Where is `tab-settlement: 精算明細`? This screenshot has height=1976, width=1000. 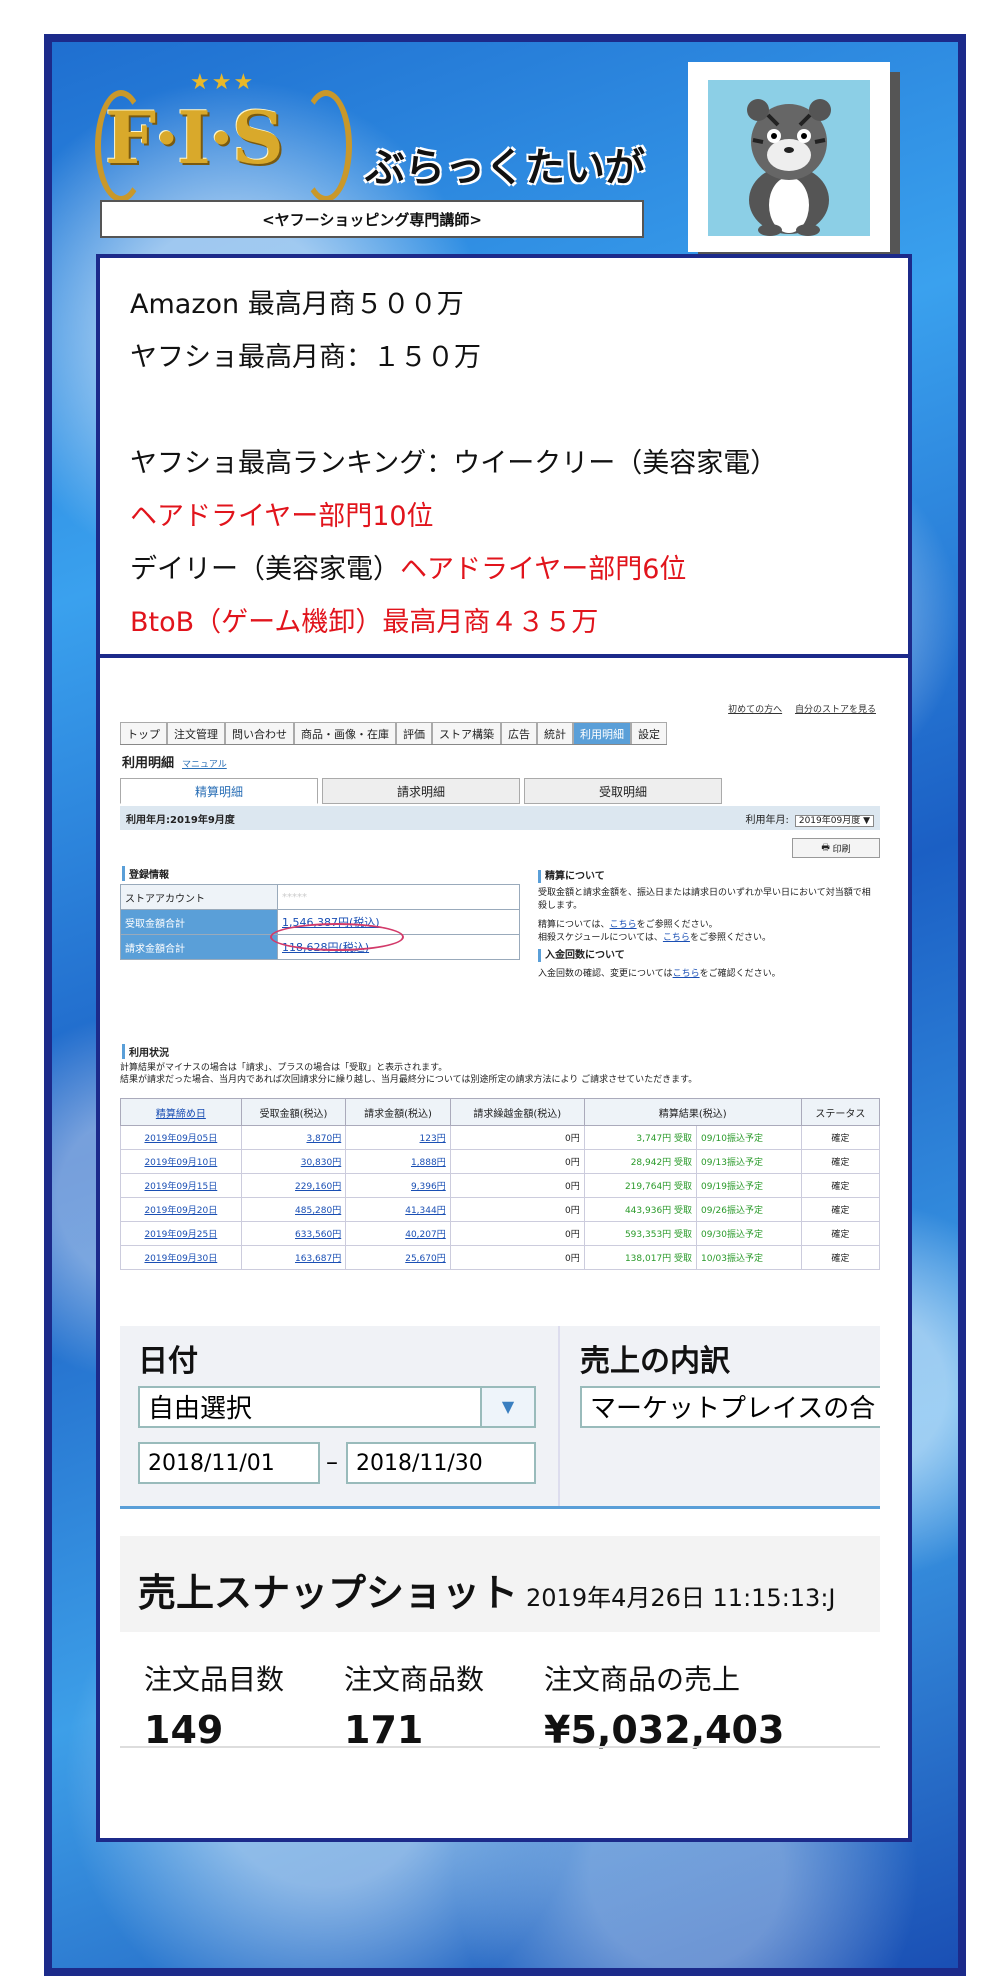
tab-settlement: 精算明細 is located at coordinates (219, 791).